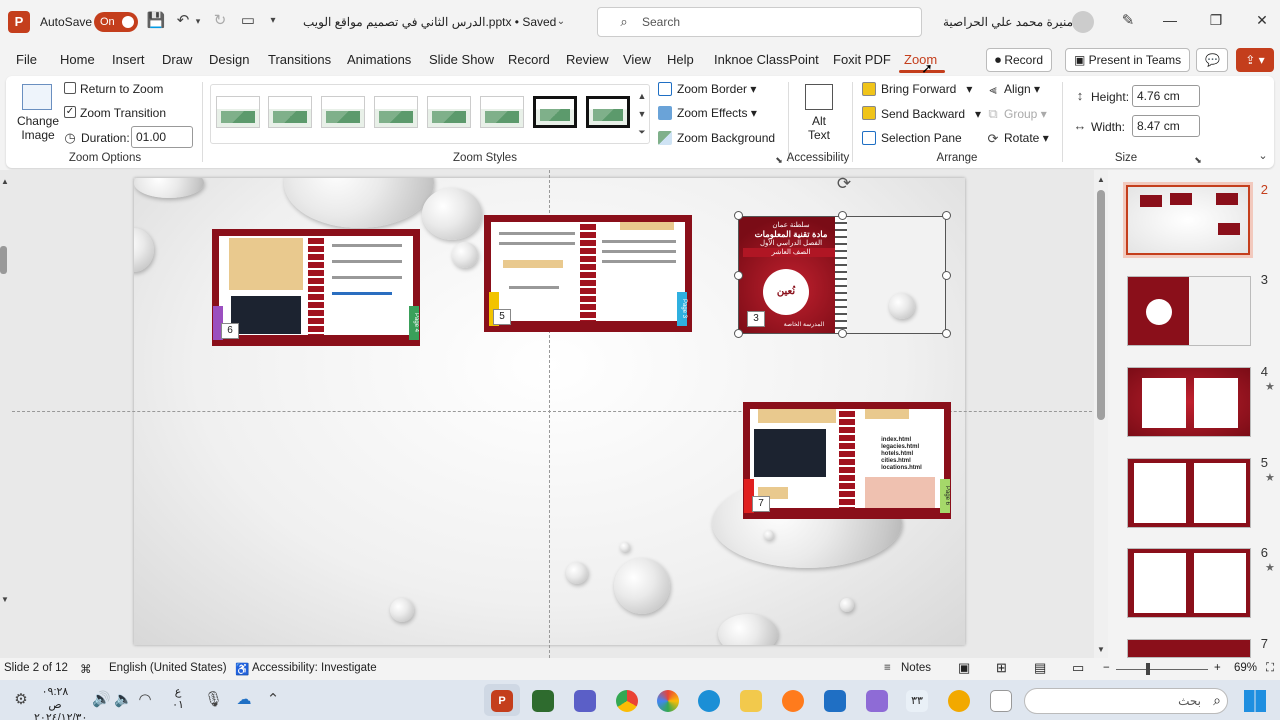  Describe the element at coordinates (1022, 89) in the screenshot. I see `align-button: Align ▾` at that location.